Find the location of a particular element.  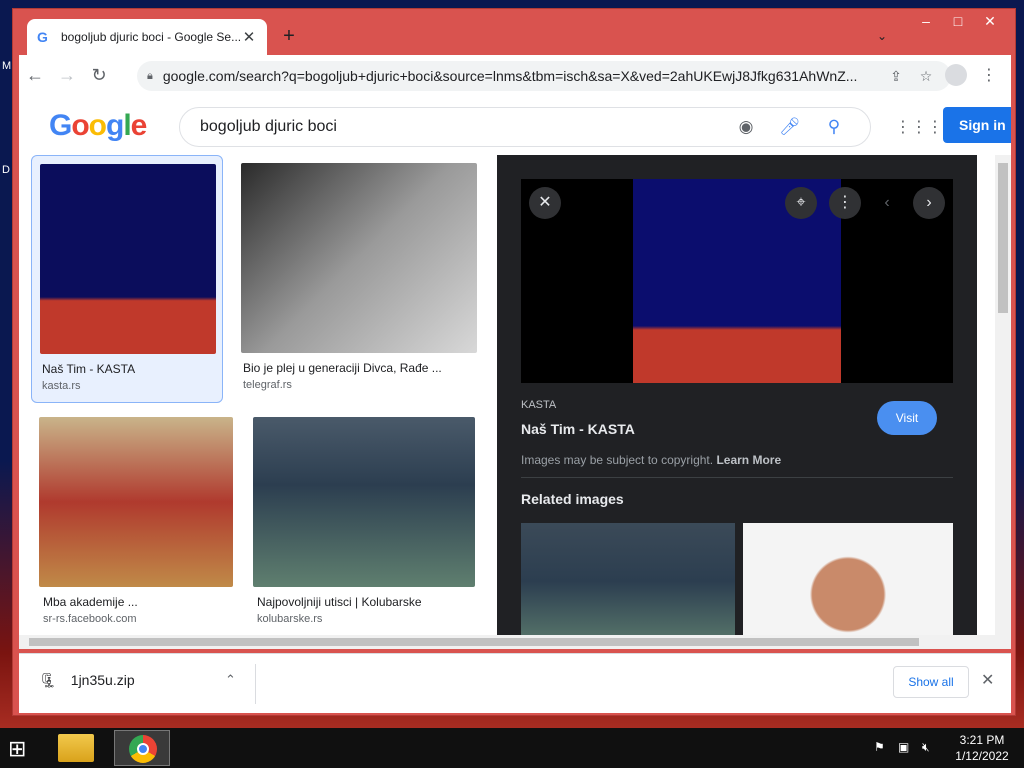

logo-letter: g is located at coordinates (115, 125).